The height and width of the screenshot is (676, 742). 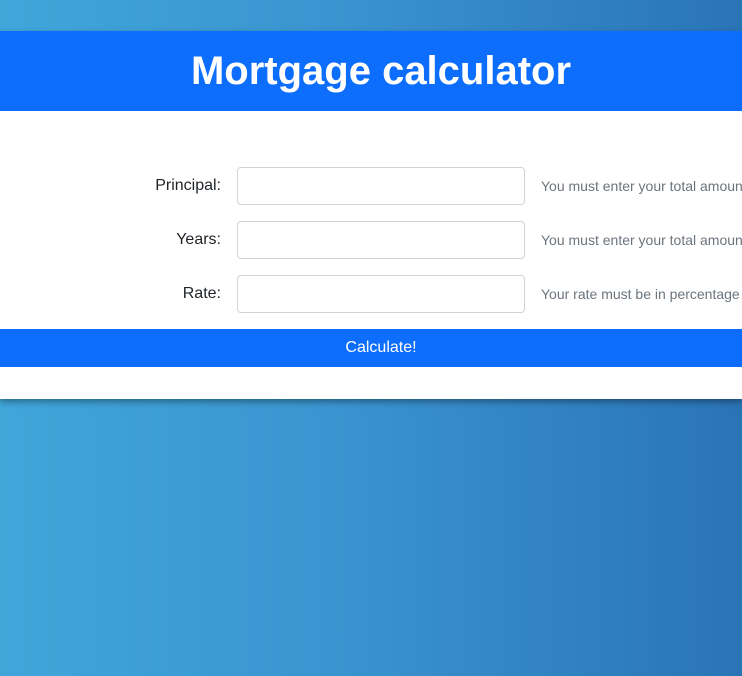 I want to click on rate-label: Rate:, so click(x=201, y=293).